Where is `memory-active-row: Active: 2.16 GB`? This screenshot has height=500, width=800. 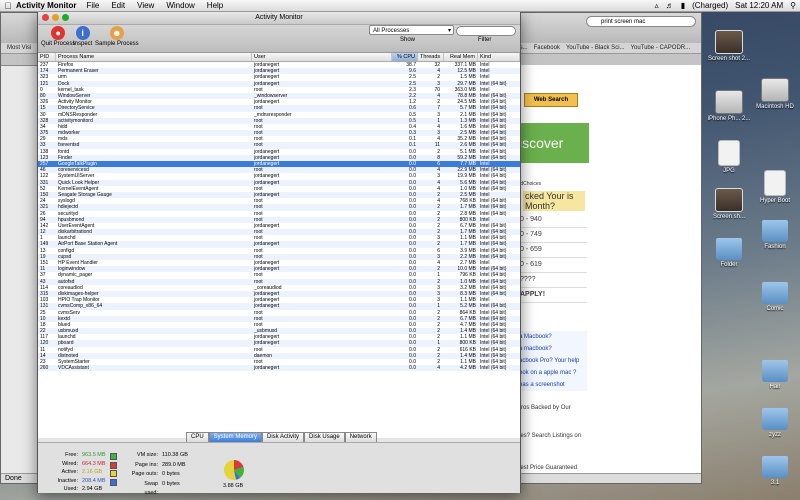 memory-active-row: Active: 2.16 GB is located at coordinates (81, 472).